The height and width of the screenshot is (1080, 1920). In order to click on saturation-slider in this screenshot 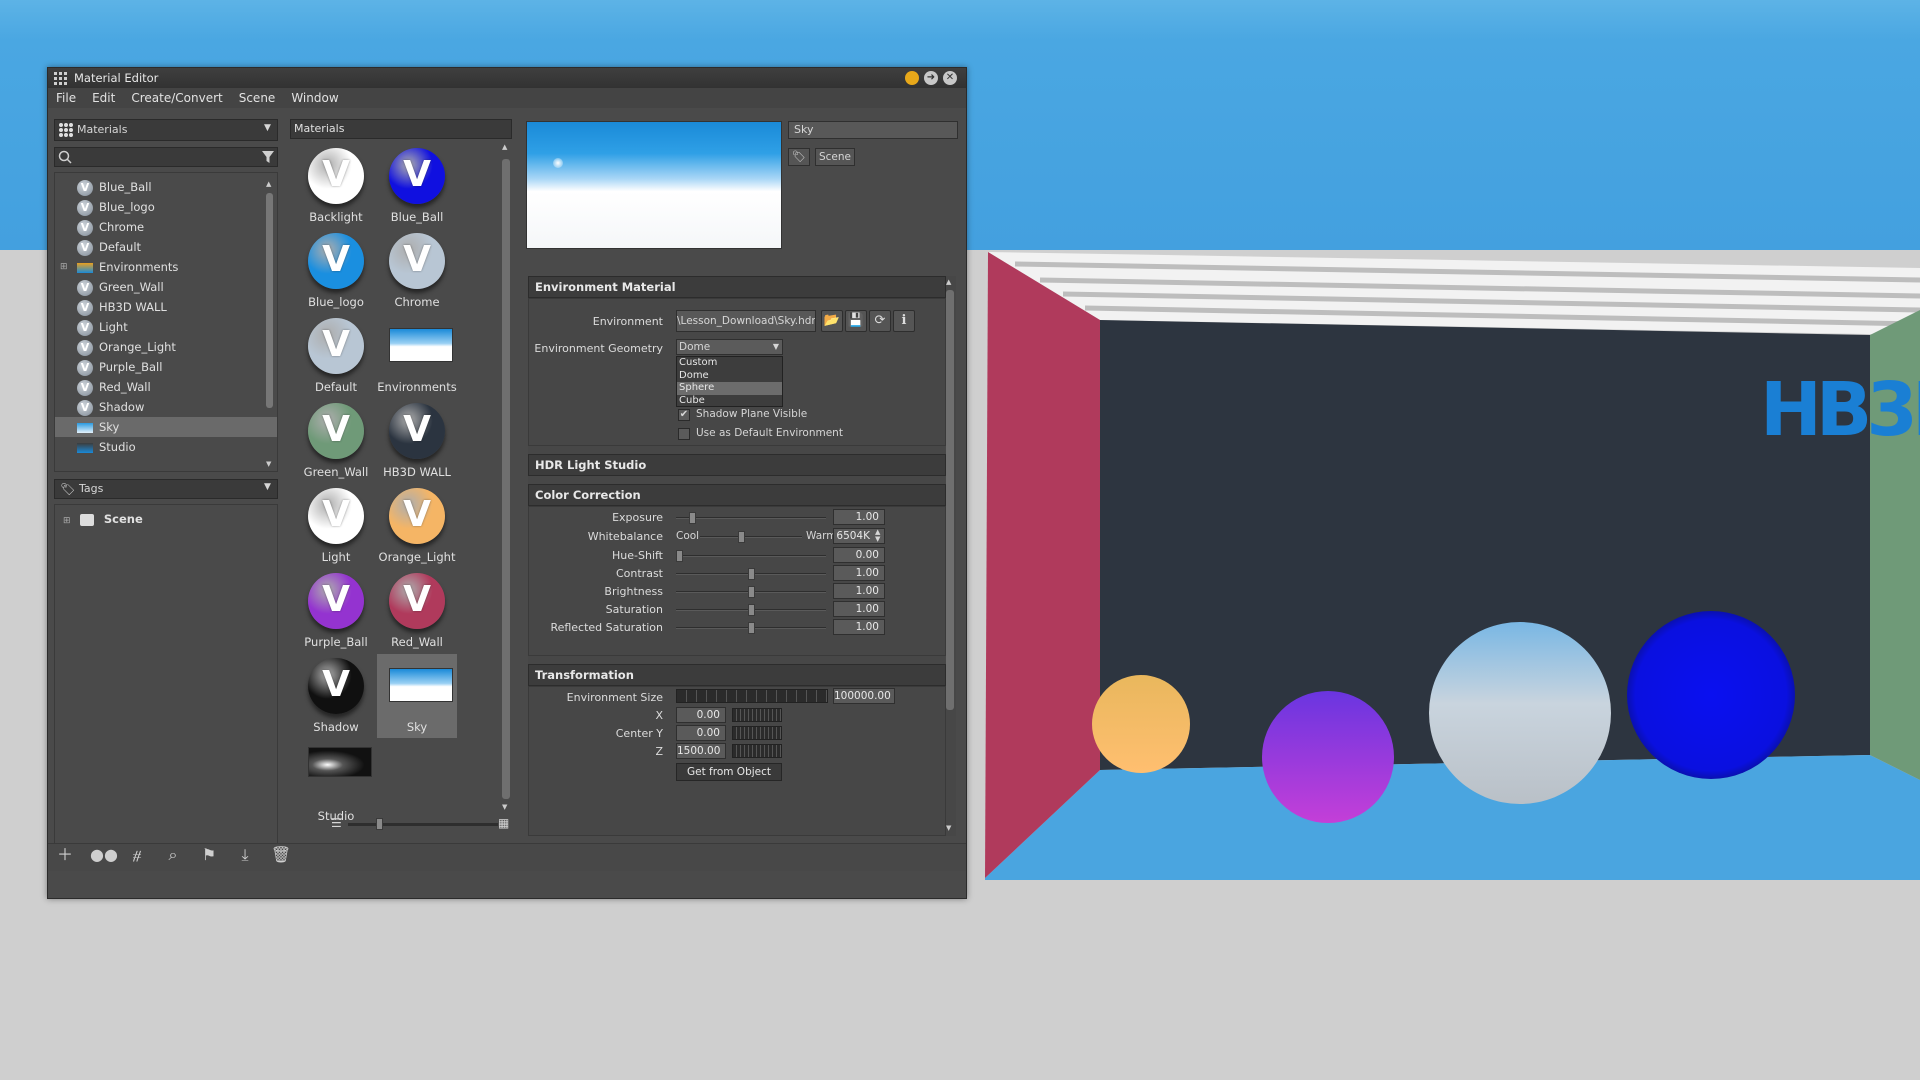, I will do `click(751, 610)`.